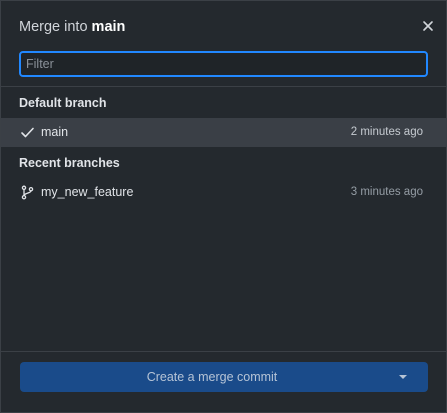 The width and height of the screenshot is (447, 413). I want to click on filter-field, so click(223, 64).